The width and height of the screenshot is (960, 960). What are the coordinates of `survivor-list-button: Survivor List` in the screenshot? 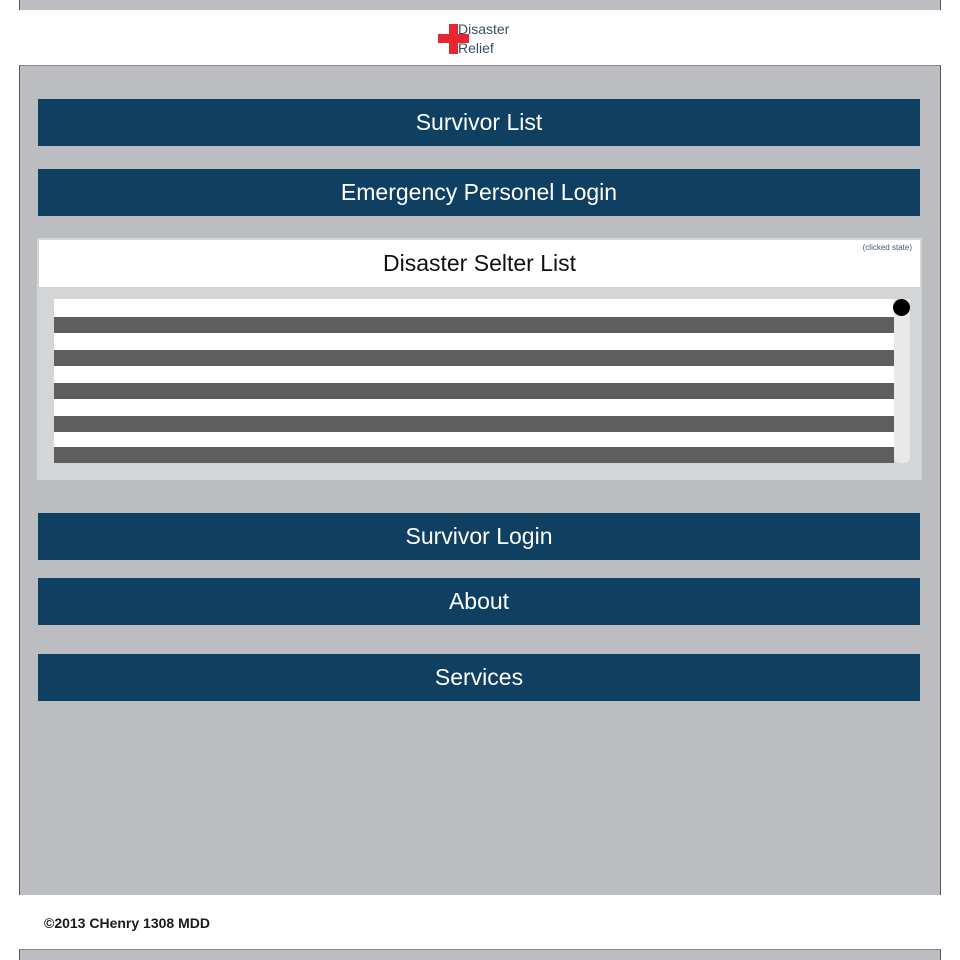 It's located at (479, 122).